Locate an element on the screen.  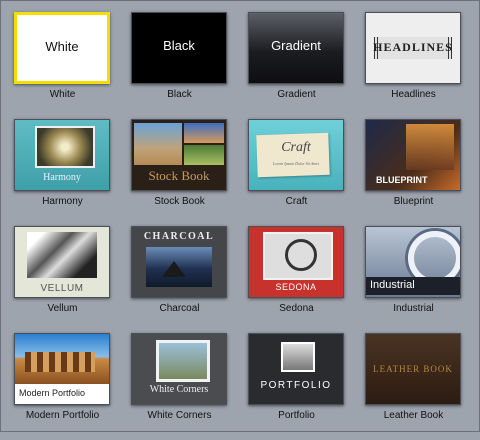
theme-thumbnail-blueprint: BLUEPRINT is located at coordinates (413, 155).